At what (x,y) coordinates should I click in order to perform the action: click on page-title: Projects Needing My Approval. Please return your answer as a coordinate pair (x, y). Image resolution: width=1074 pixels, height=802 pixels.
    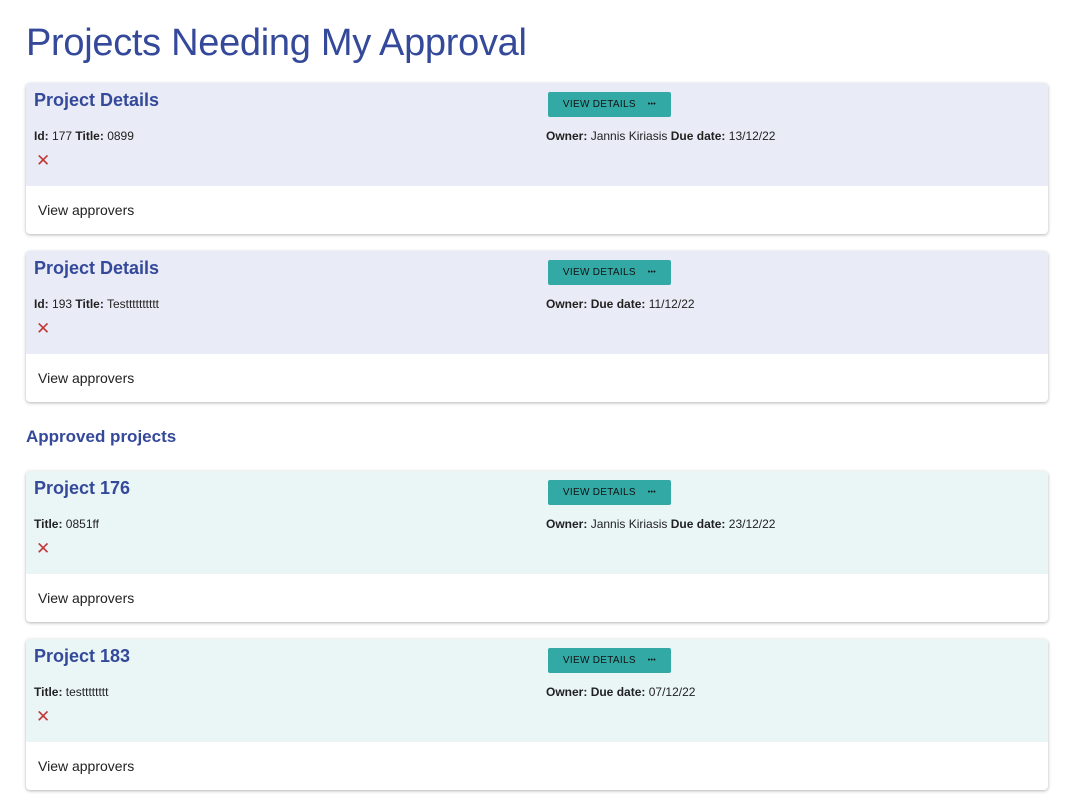
    Looking at the image, I should click on (276, 43).